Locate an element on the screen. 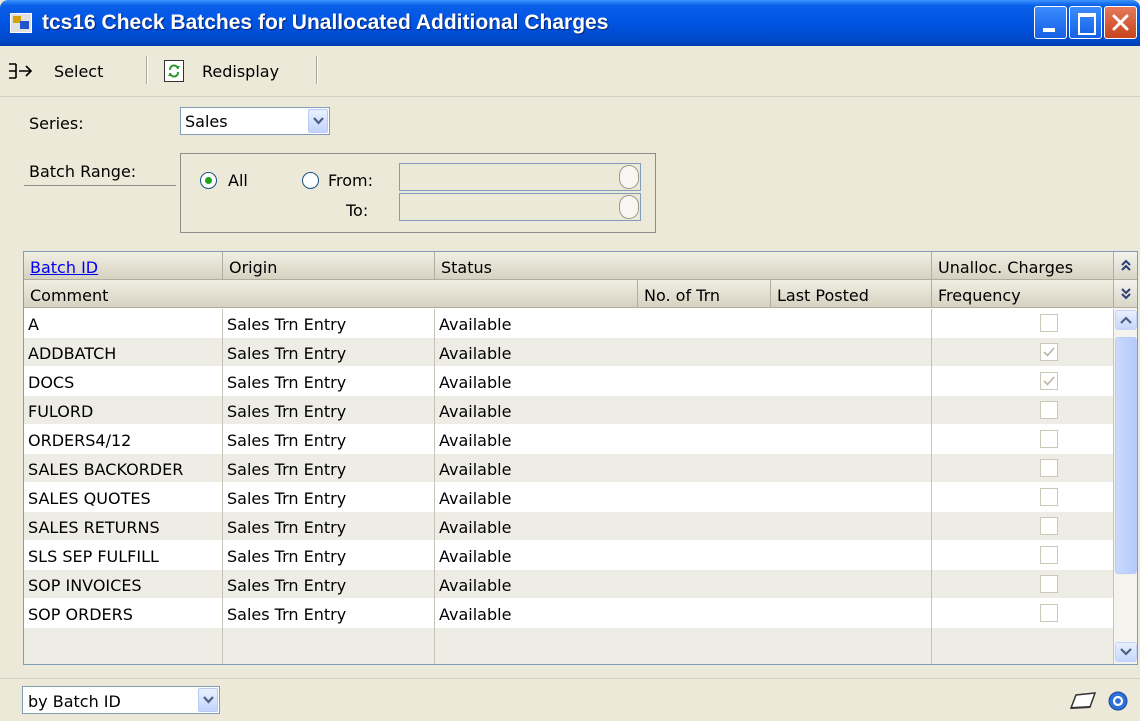  to-input is located at coordinates (520, 207).